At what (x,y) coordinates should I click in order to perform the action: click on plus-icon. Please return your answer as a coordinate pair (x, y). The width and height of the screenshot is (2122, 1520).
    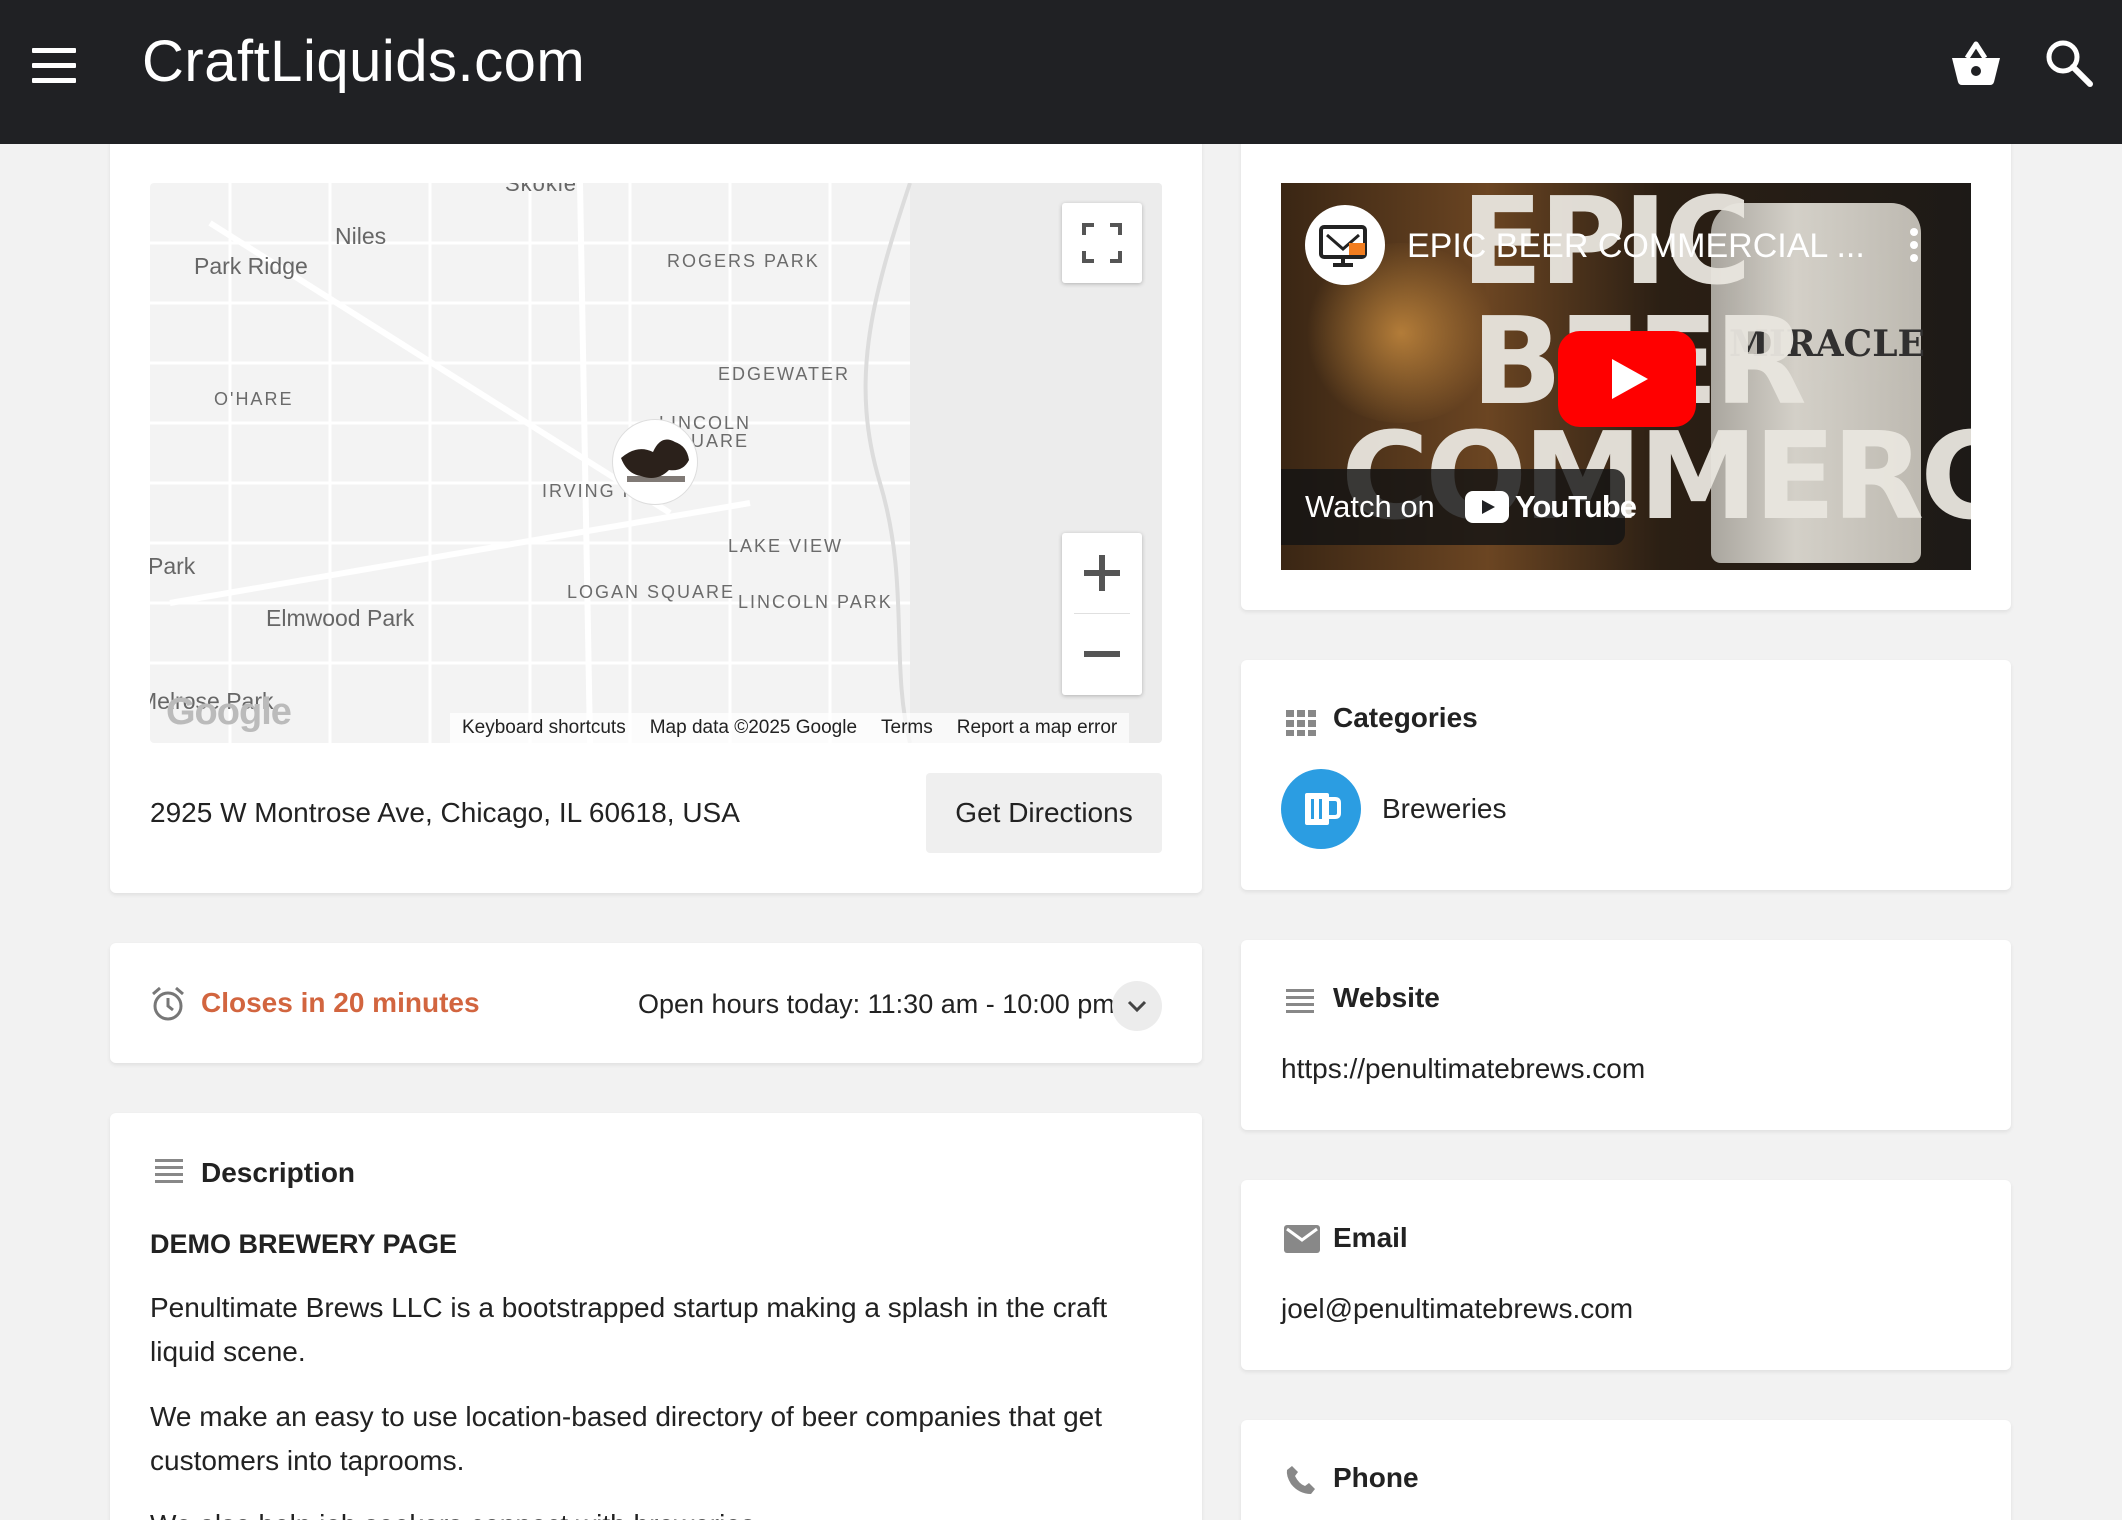
    Looking at the image, I should click on (1102, 573).